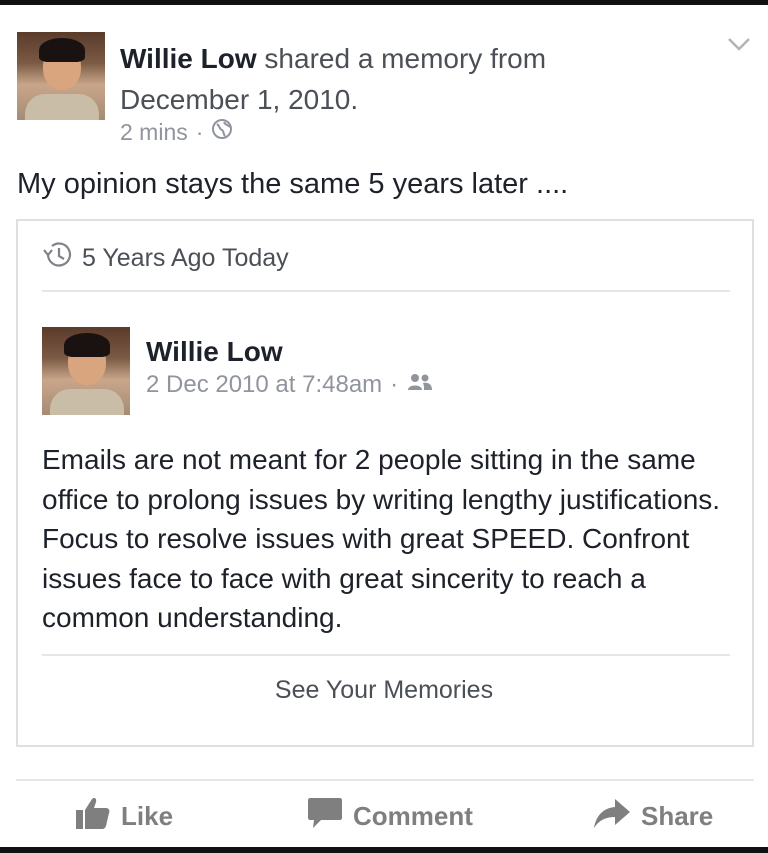 The height and width of the screenshot is (853, 768). Describe the element at coordinates (325, 816) in the screenshot. I see `speech-bubble-icon` at that location.